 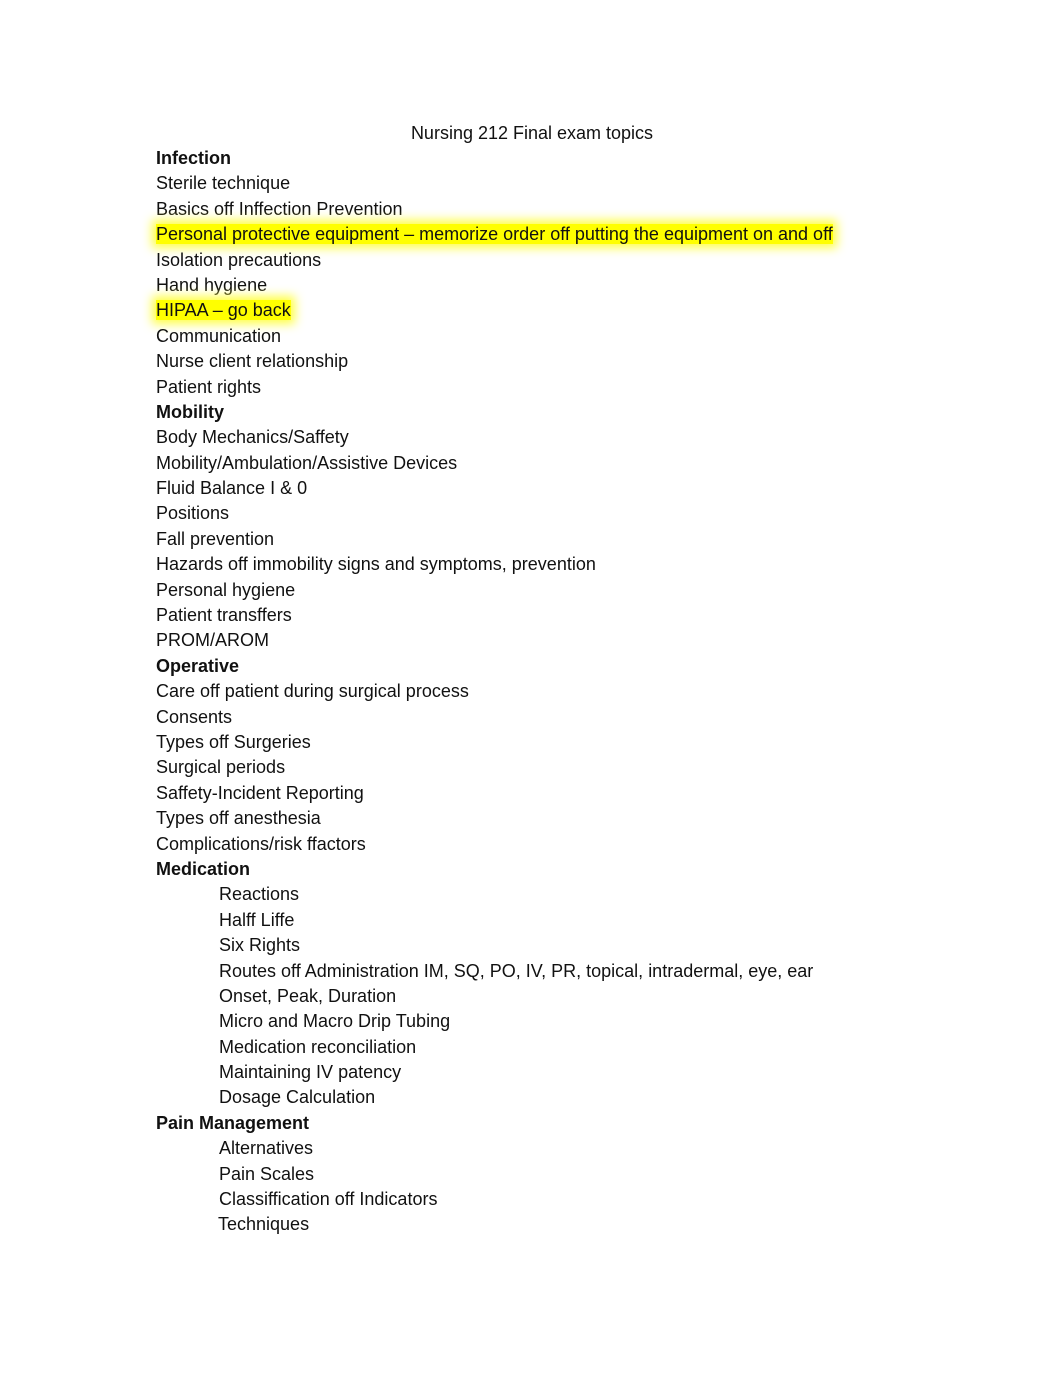 What do you see at coordinates (193, 158) in the screenshot?
I see `section-heading-infection: Infection` at bounding box center [193, 158].